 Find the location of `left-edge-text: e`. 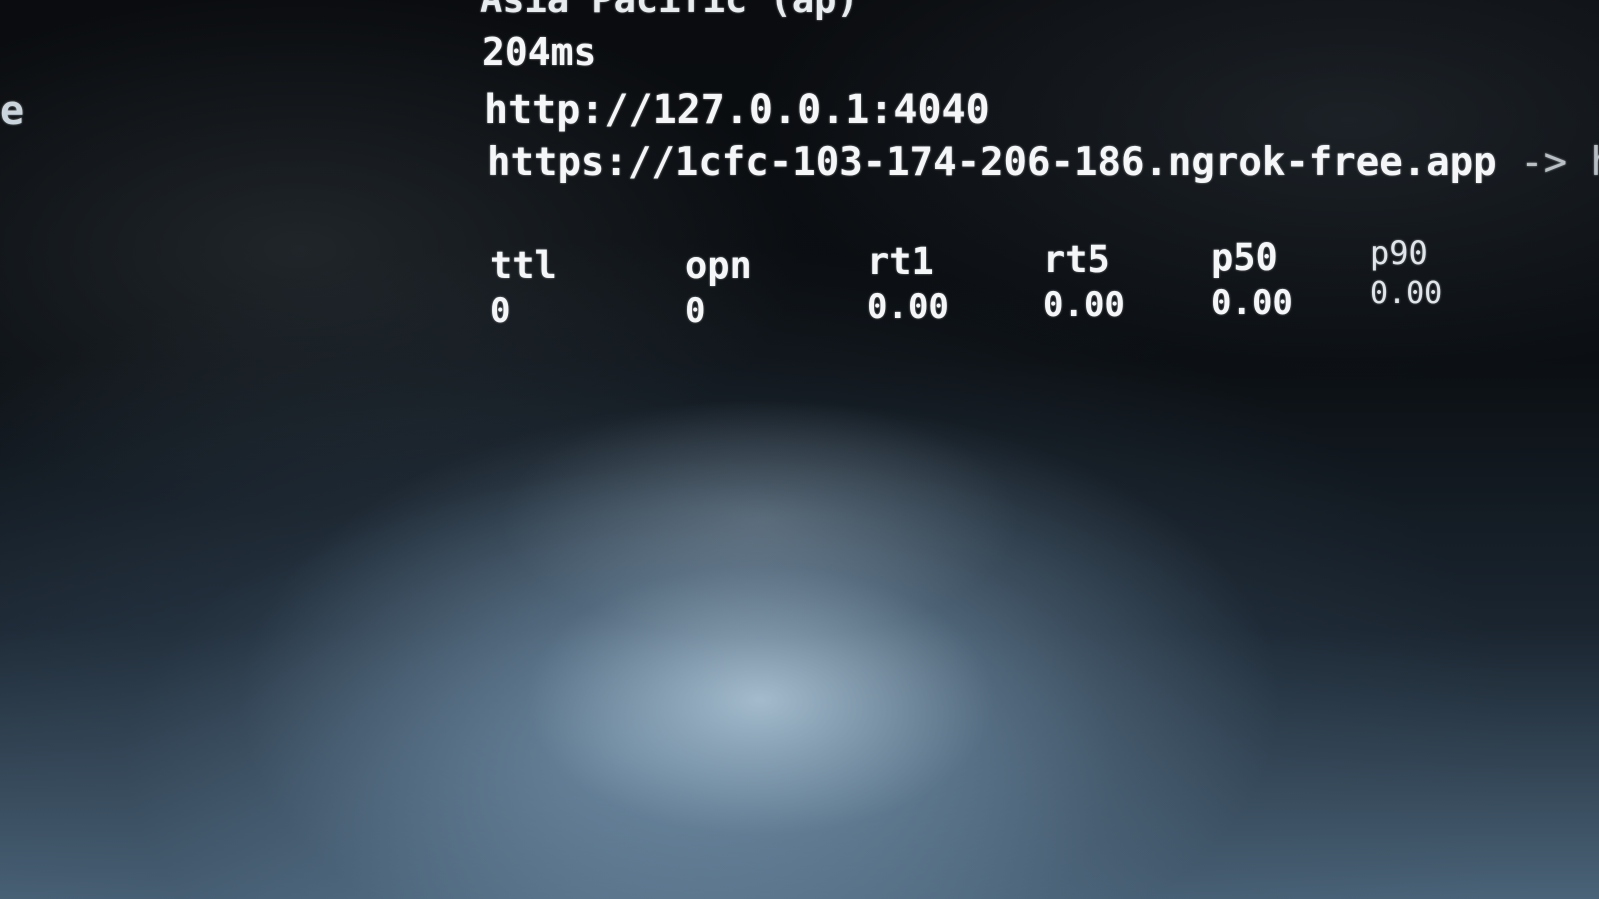

left-edge-text: e is located at coordinates (12, 111).